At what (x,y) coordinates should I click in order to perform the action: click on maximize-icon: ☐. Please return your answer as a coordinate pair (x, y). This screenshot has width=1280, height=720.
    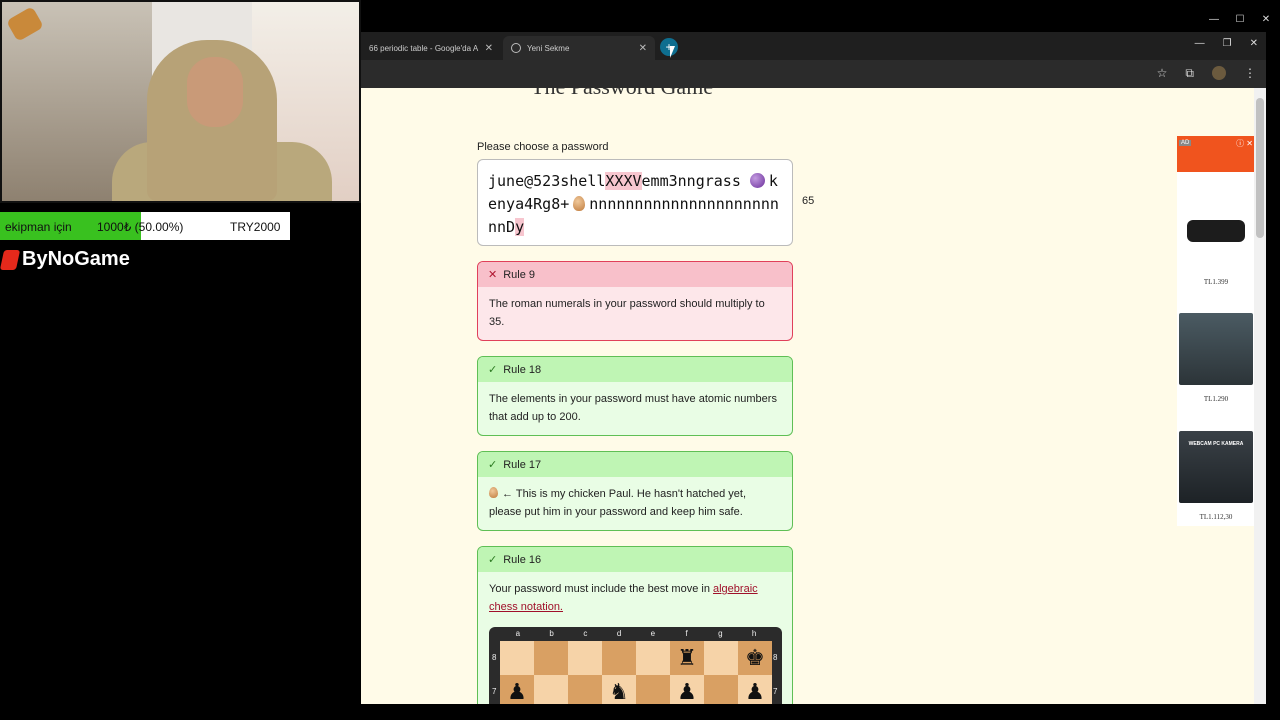
    Looking at the image, I should click on (1240, 19).